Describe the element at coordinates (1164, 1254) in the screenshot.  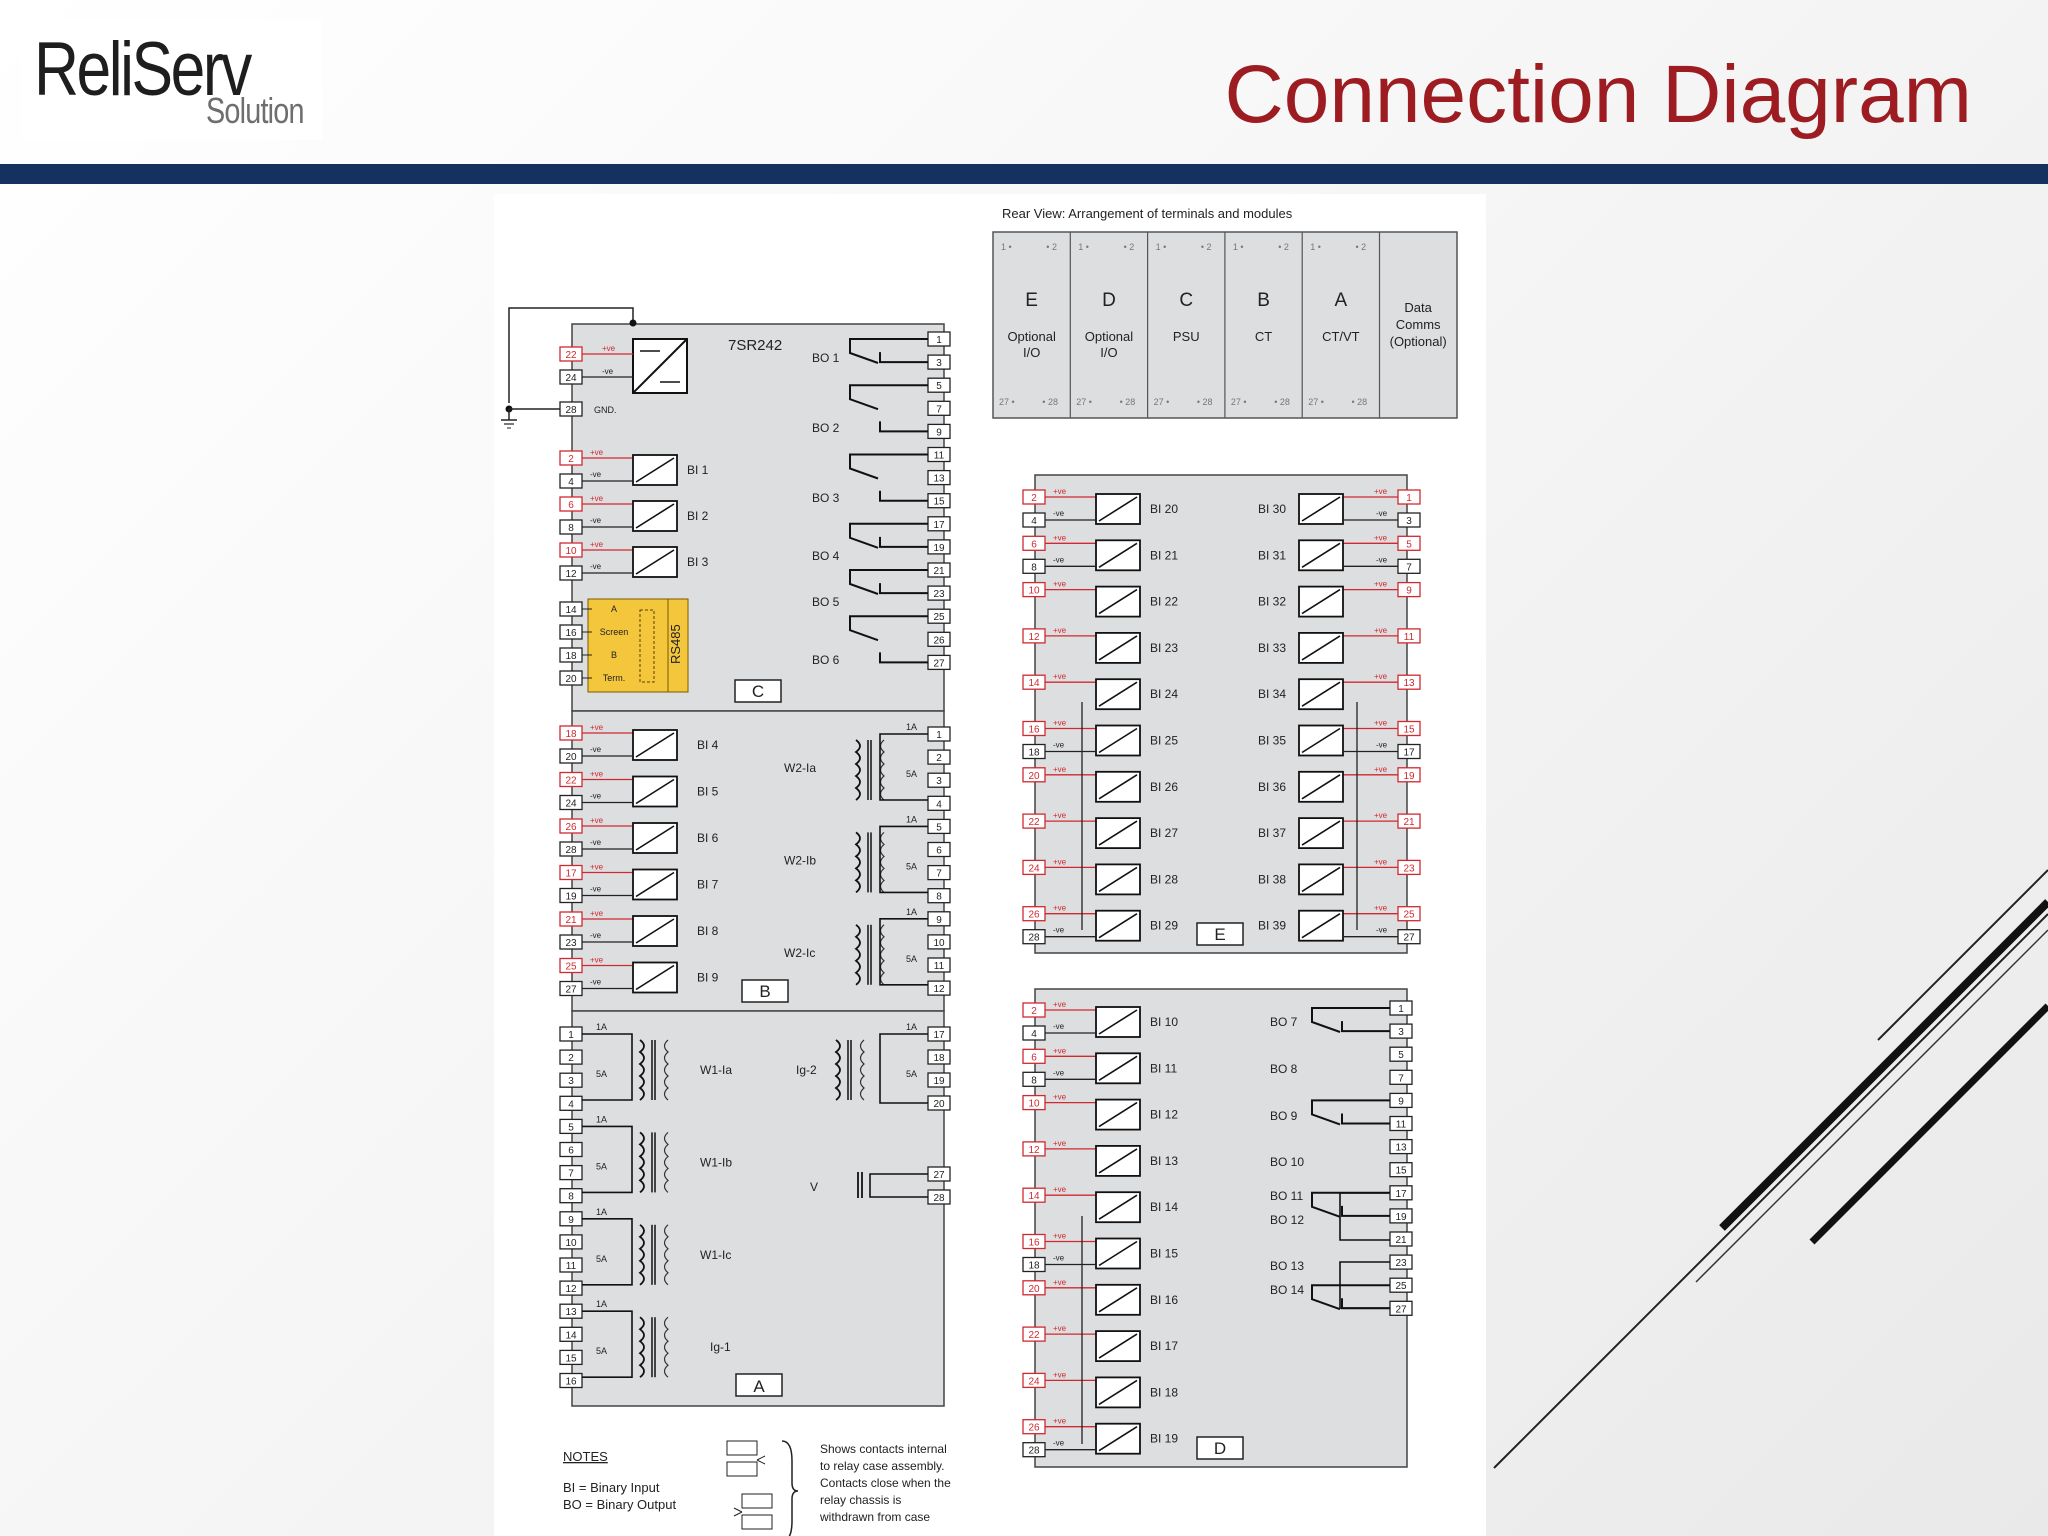
I see `d-l-16-bi-label: BI 15` at that location.